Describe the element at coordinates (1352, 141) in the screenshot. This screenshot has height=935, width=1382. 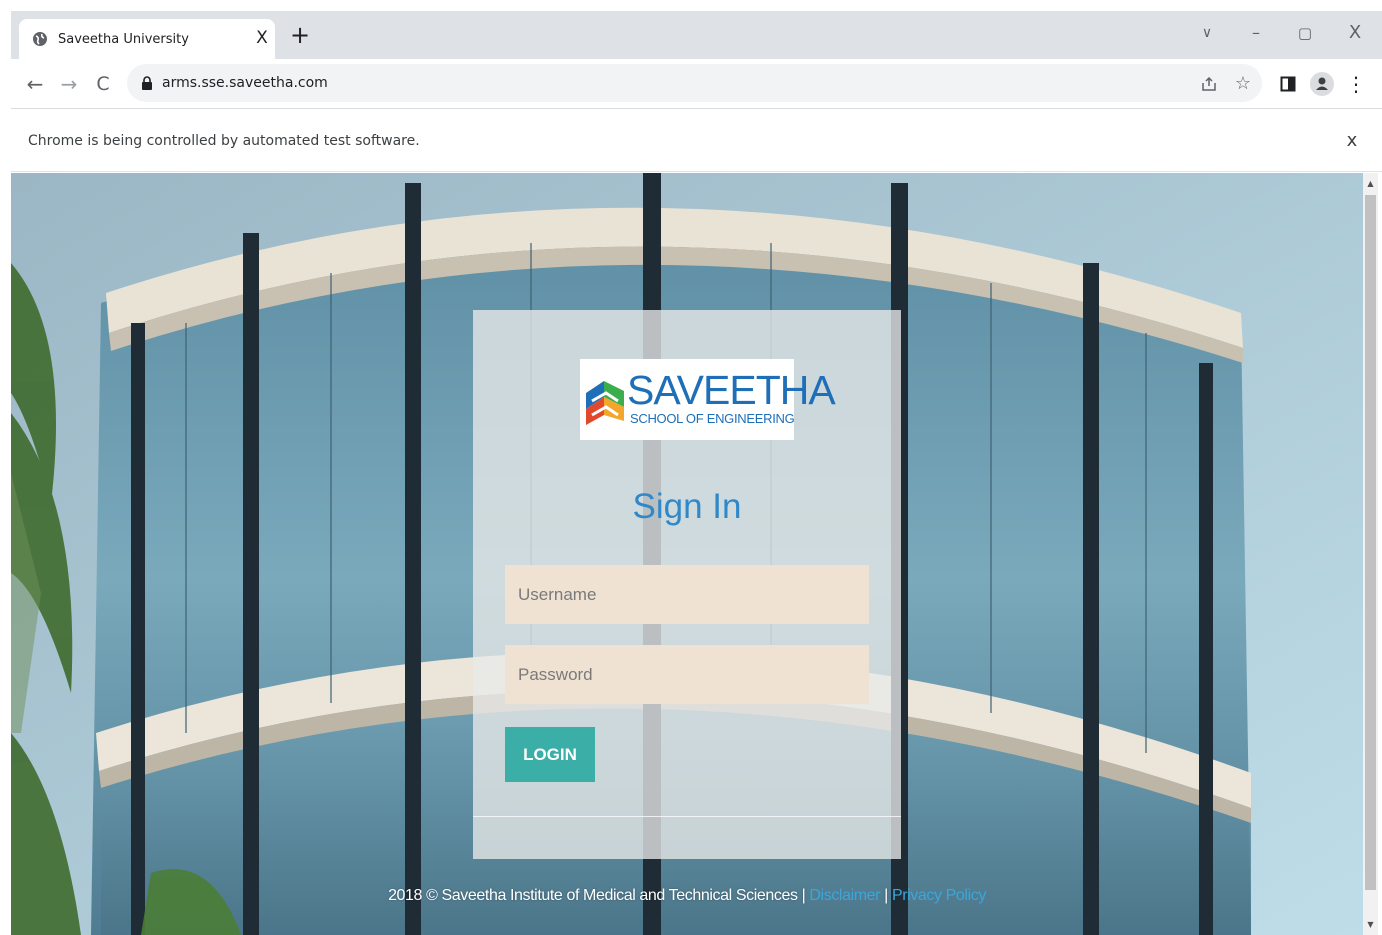
I see `infobar-close-icon: x` at that location.